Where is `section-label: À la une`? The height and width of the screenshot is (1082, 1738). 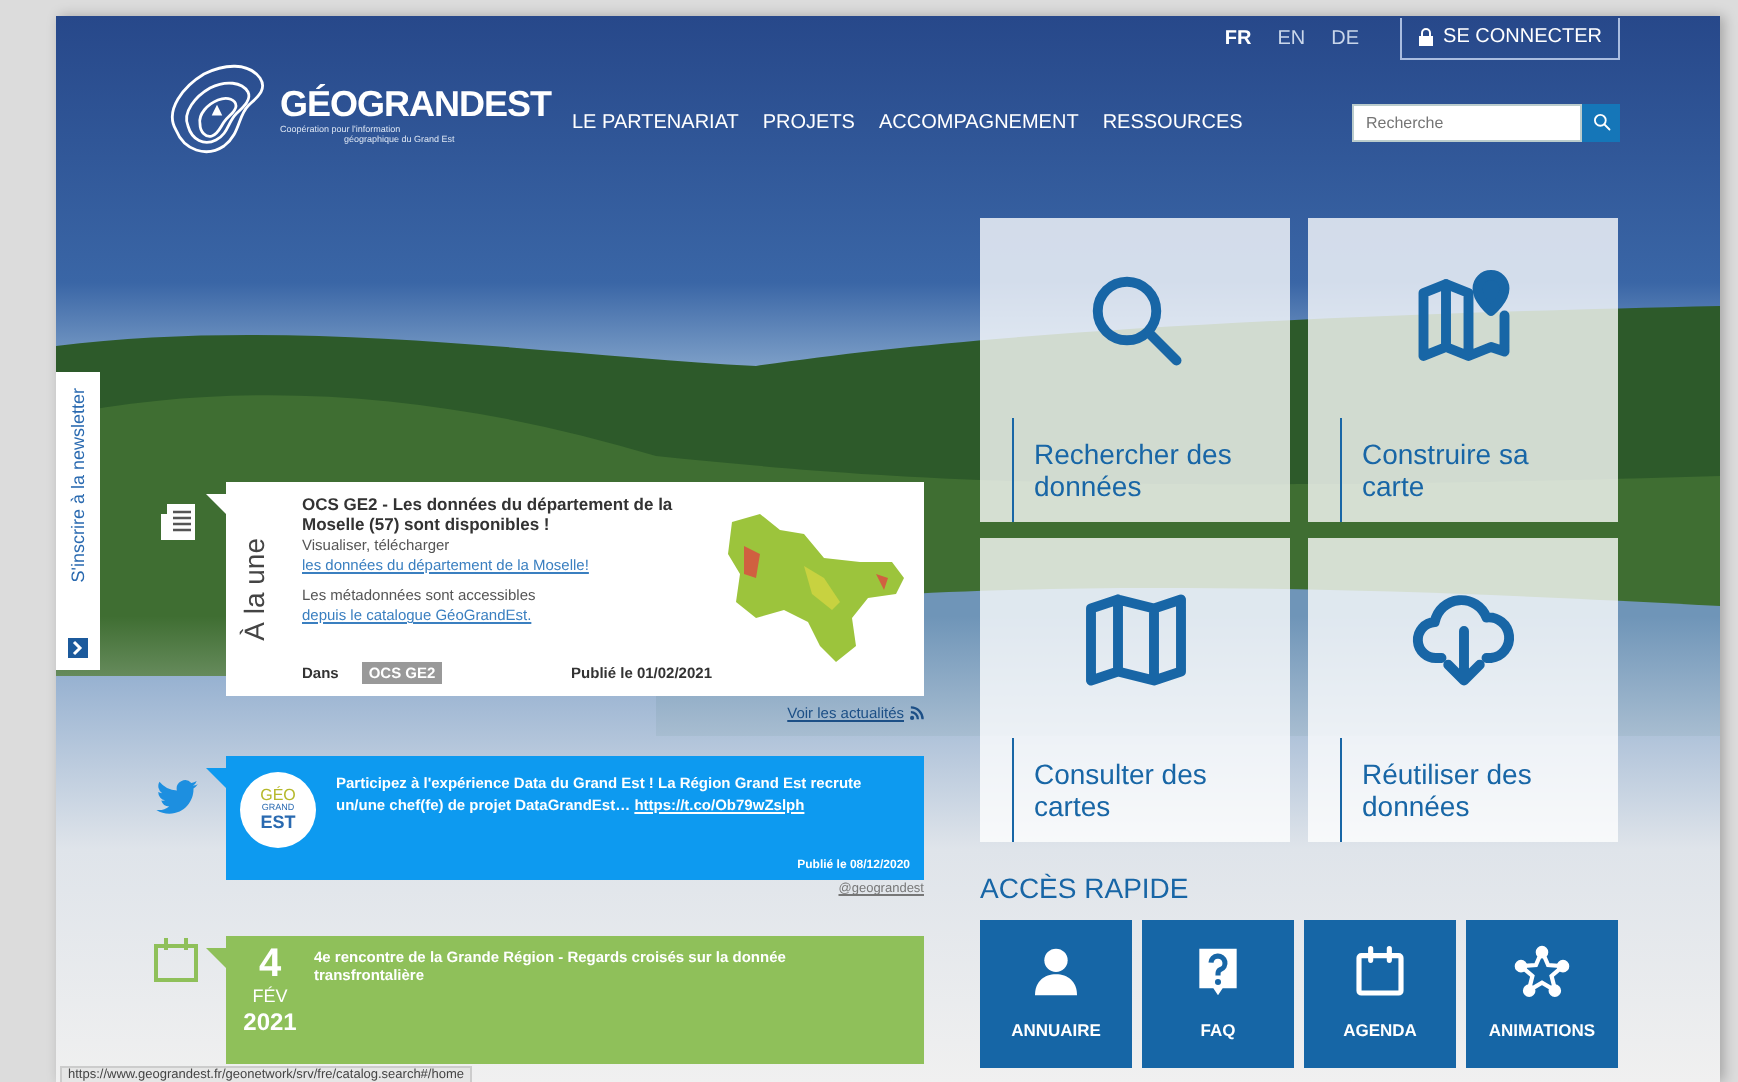
section-label: À la une is located at coordinates (255, 589).